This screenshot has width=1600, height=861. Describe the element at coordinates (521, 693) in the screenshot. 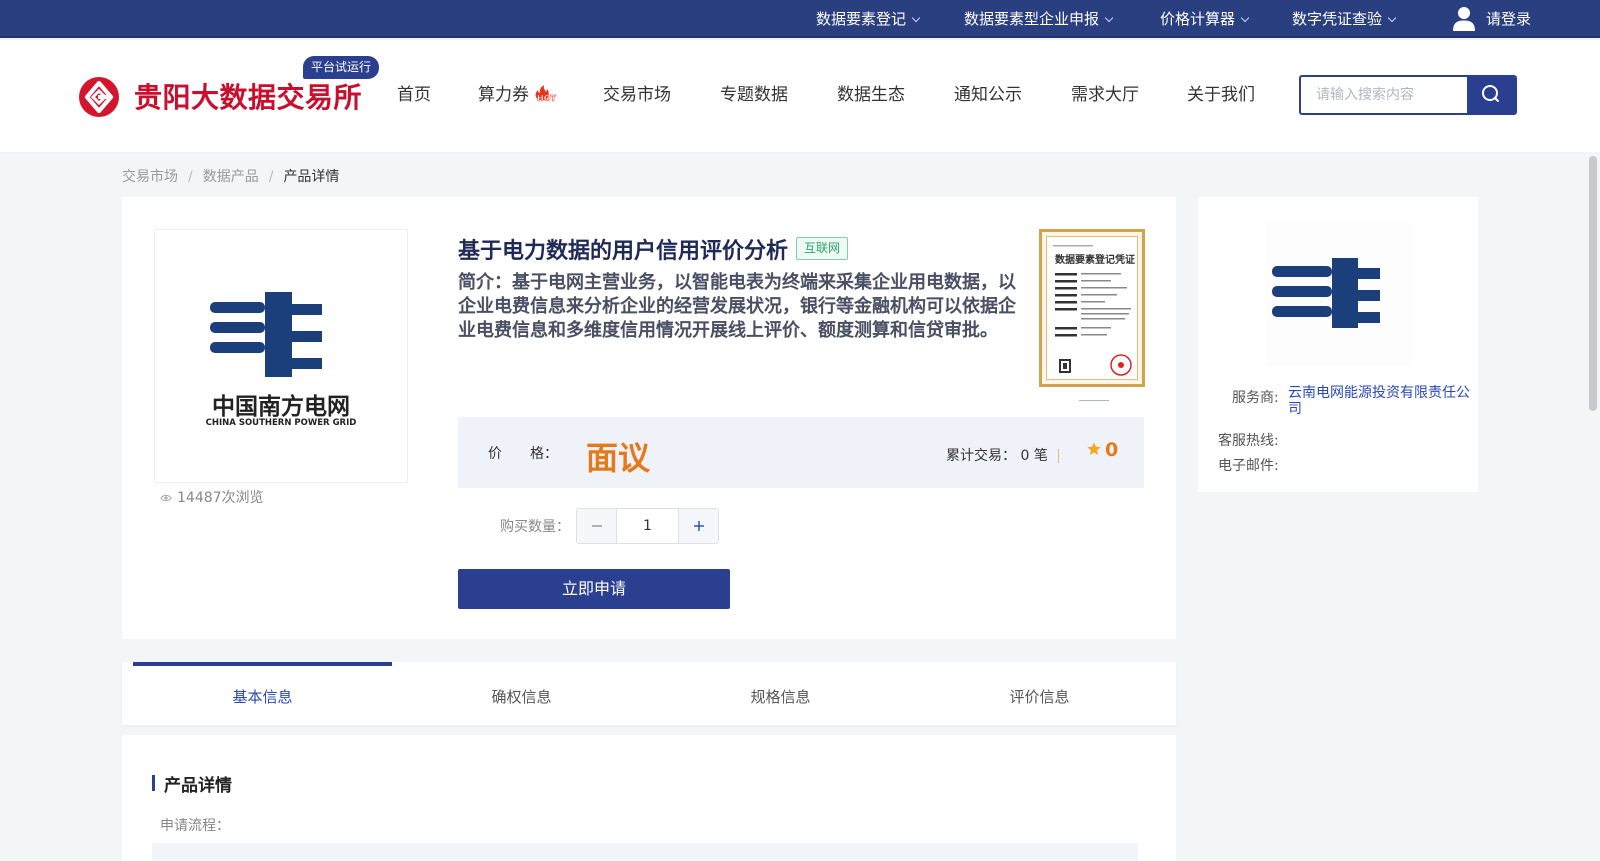

I see `tab-rights-info: 确权信息` at that location.